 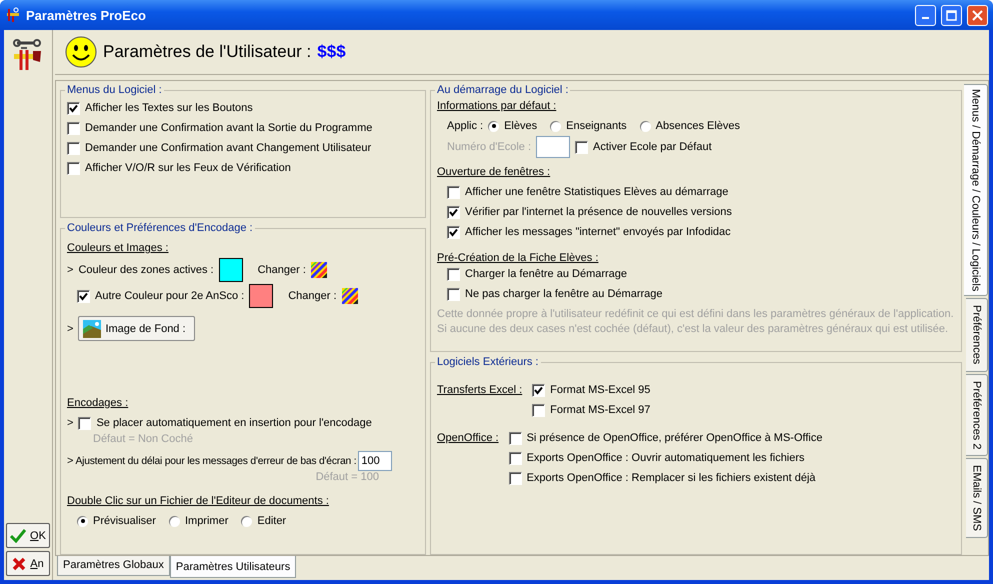 I want to click on checkbox-label: Charger la fenêtre au Démarrage, so click(x=546, y=274).